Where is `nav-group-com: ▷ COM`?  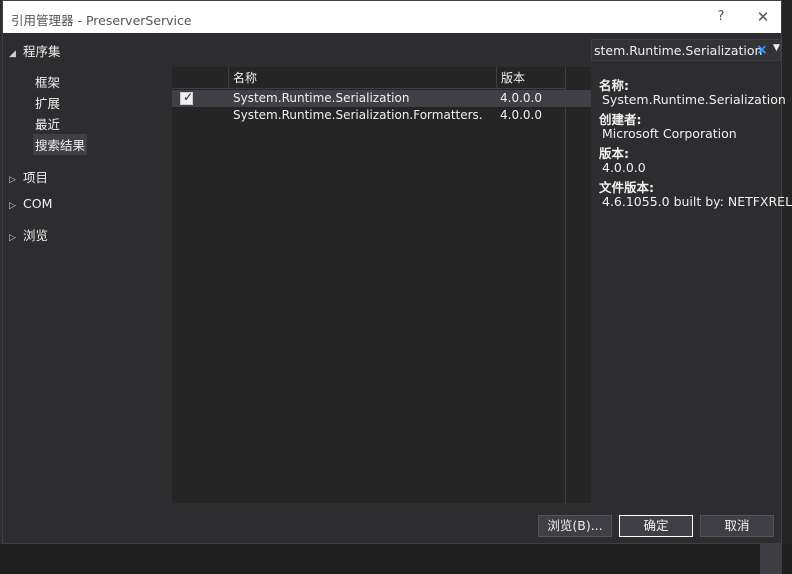
nav-group-com: ▷ COM is located at coordinates (30, 203).